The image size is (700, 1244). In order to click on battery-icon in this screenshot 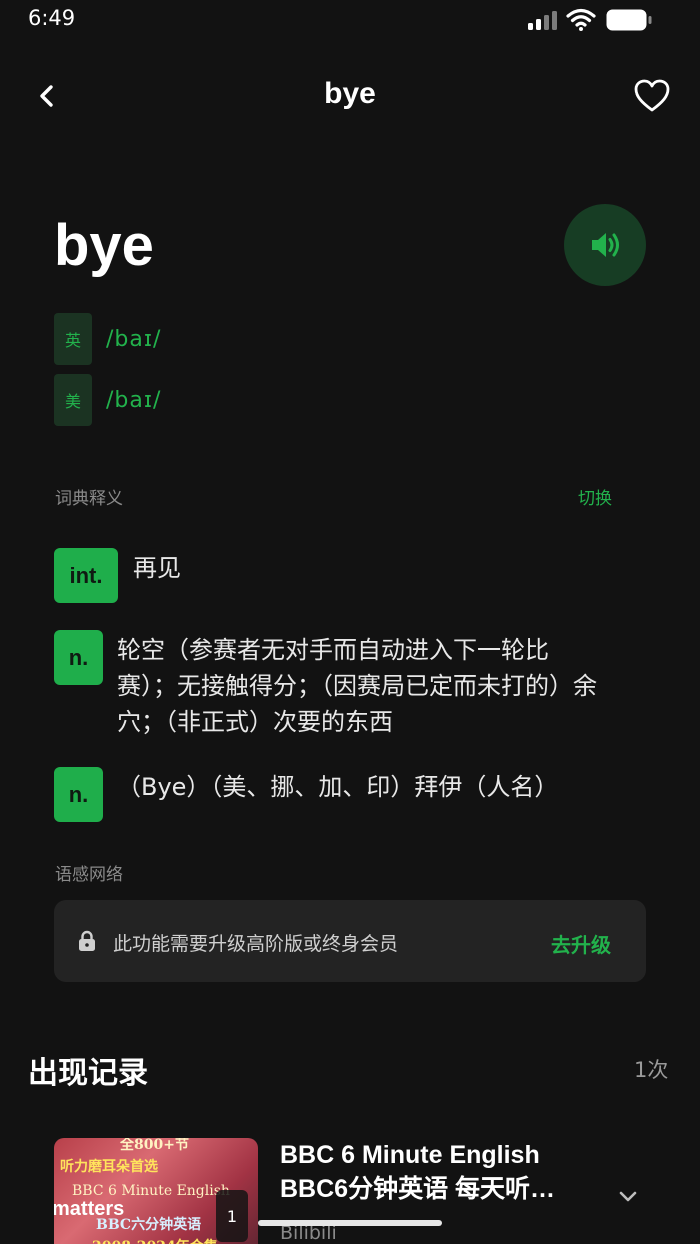, I will do `click(629, 20)`.